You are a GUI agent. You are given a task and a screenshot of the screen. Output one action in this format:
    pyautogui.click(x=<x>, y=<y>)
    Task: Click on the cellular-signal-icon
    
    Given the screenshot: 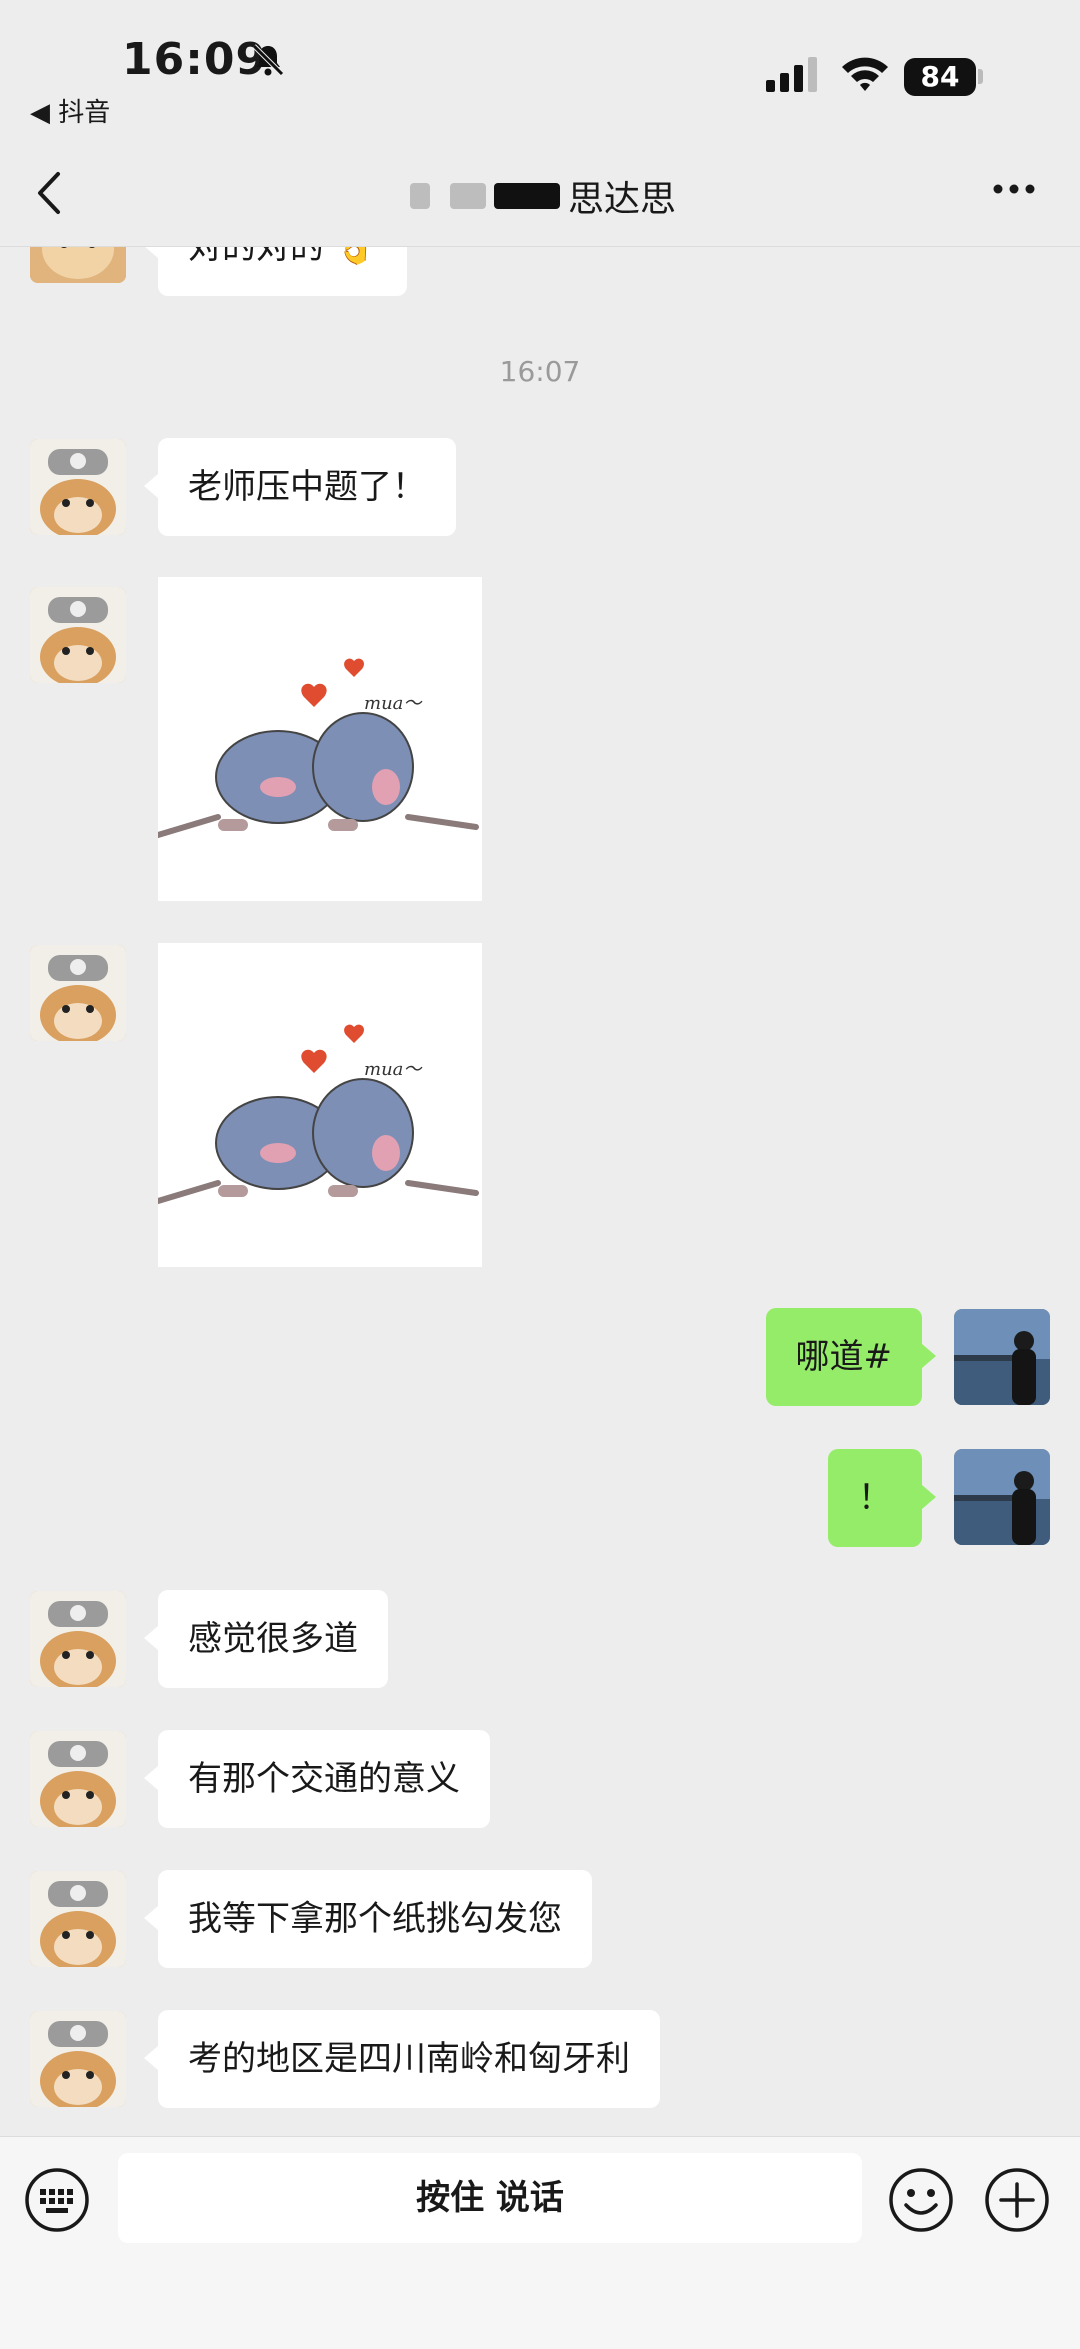 What is the action you would take?
    pyautogui.click(x=791, y=74)
    